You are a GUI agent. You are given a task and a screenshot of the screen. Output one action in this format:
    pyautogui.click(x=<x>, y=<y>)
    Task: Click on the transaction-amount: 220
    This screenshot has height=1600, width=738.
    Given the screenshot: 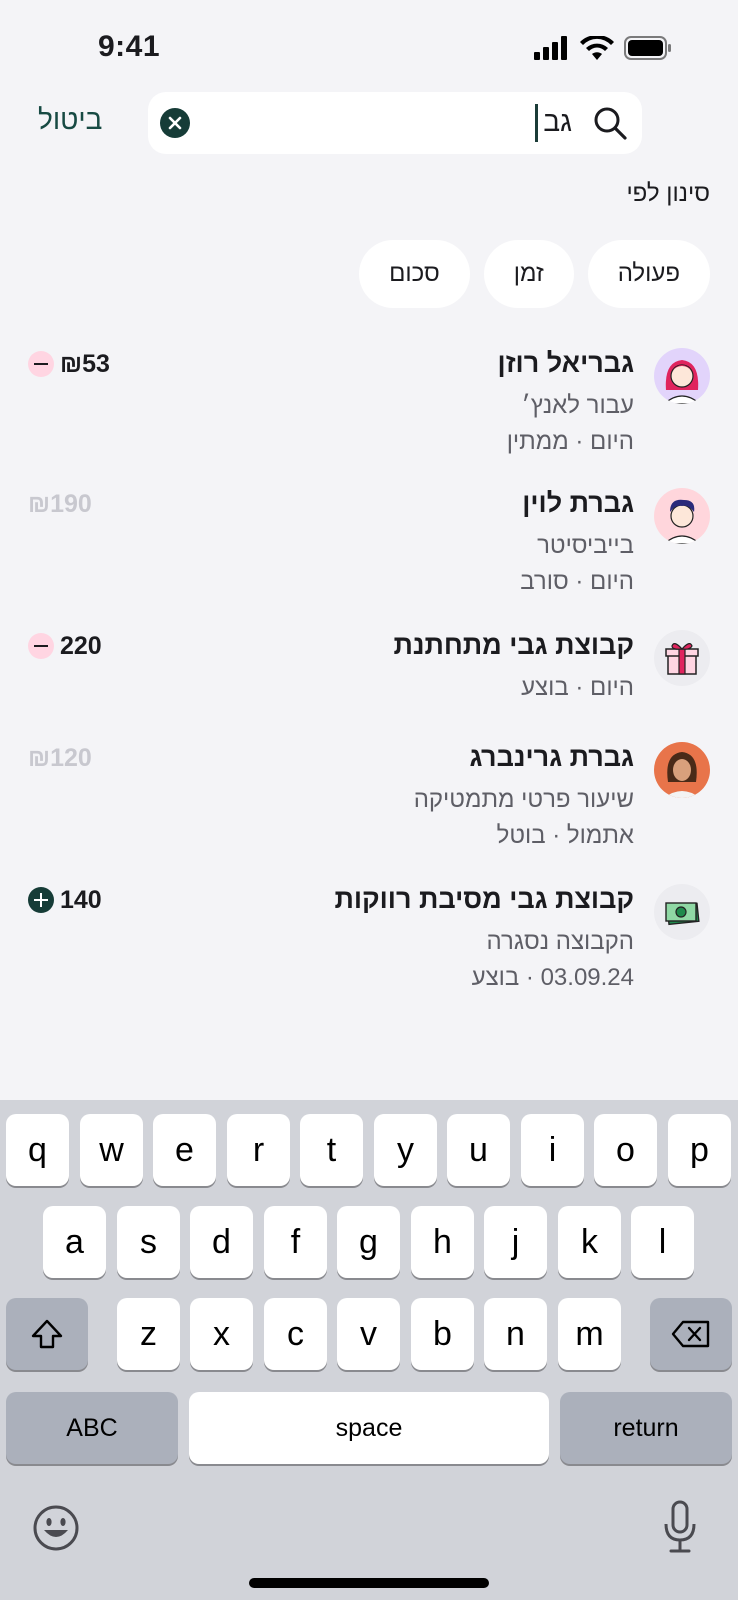 What is the action you would take?
    pyautogui.click(x=81, y=646)
    